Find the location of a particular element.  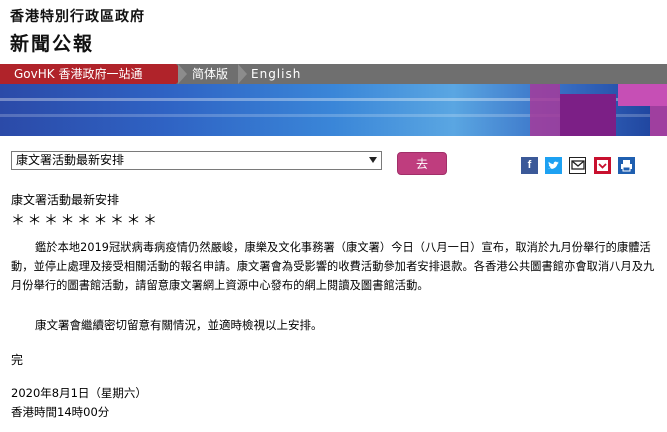

press-release-select: 康文署活動最新安排 is located at coordinates (196, 160).